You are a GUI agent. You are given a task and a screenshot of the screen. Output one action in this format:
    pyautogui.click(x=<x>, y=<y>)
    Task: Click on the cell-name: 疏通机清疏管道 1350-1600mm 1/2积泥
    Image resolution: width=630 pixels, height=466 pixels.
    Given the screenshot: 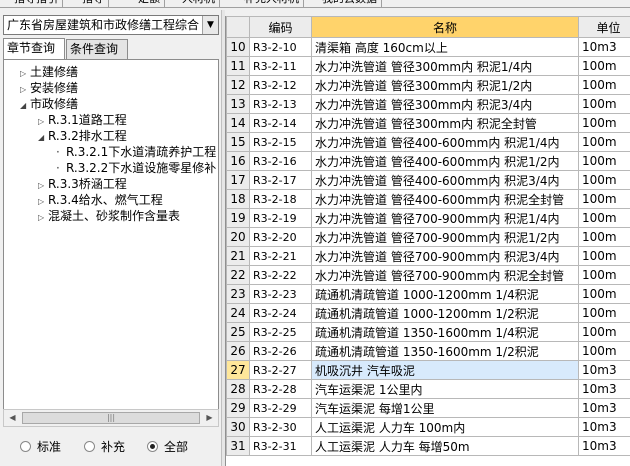 What is the action you would take?
    pyautogui.click(x=445, y=351)
    